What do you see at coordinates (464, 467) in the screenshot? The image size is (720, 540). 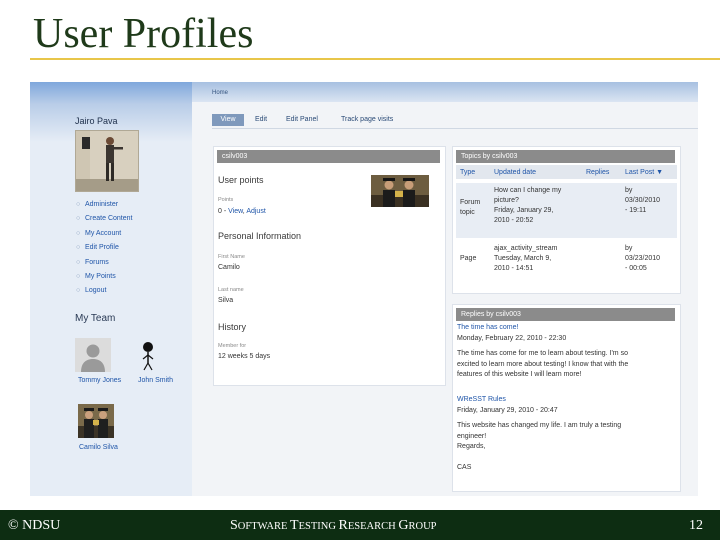 I see `reply-body-line: CAS` at bounding box center [464, 467].